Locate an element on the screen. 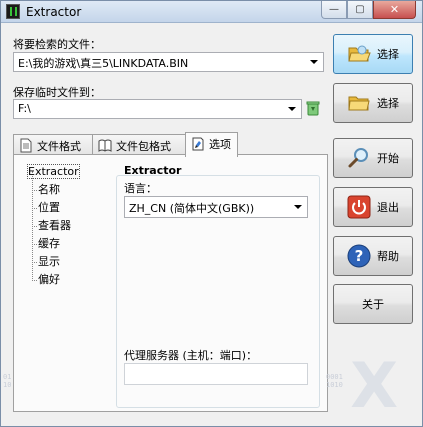 This screenshot has height=427, width=423. exit-button: 退出 is located at coordinates (373, 207).